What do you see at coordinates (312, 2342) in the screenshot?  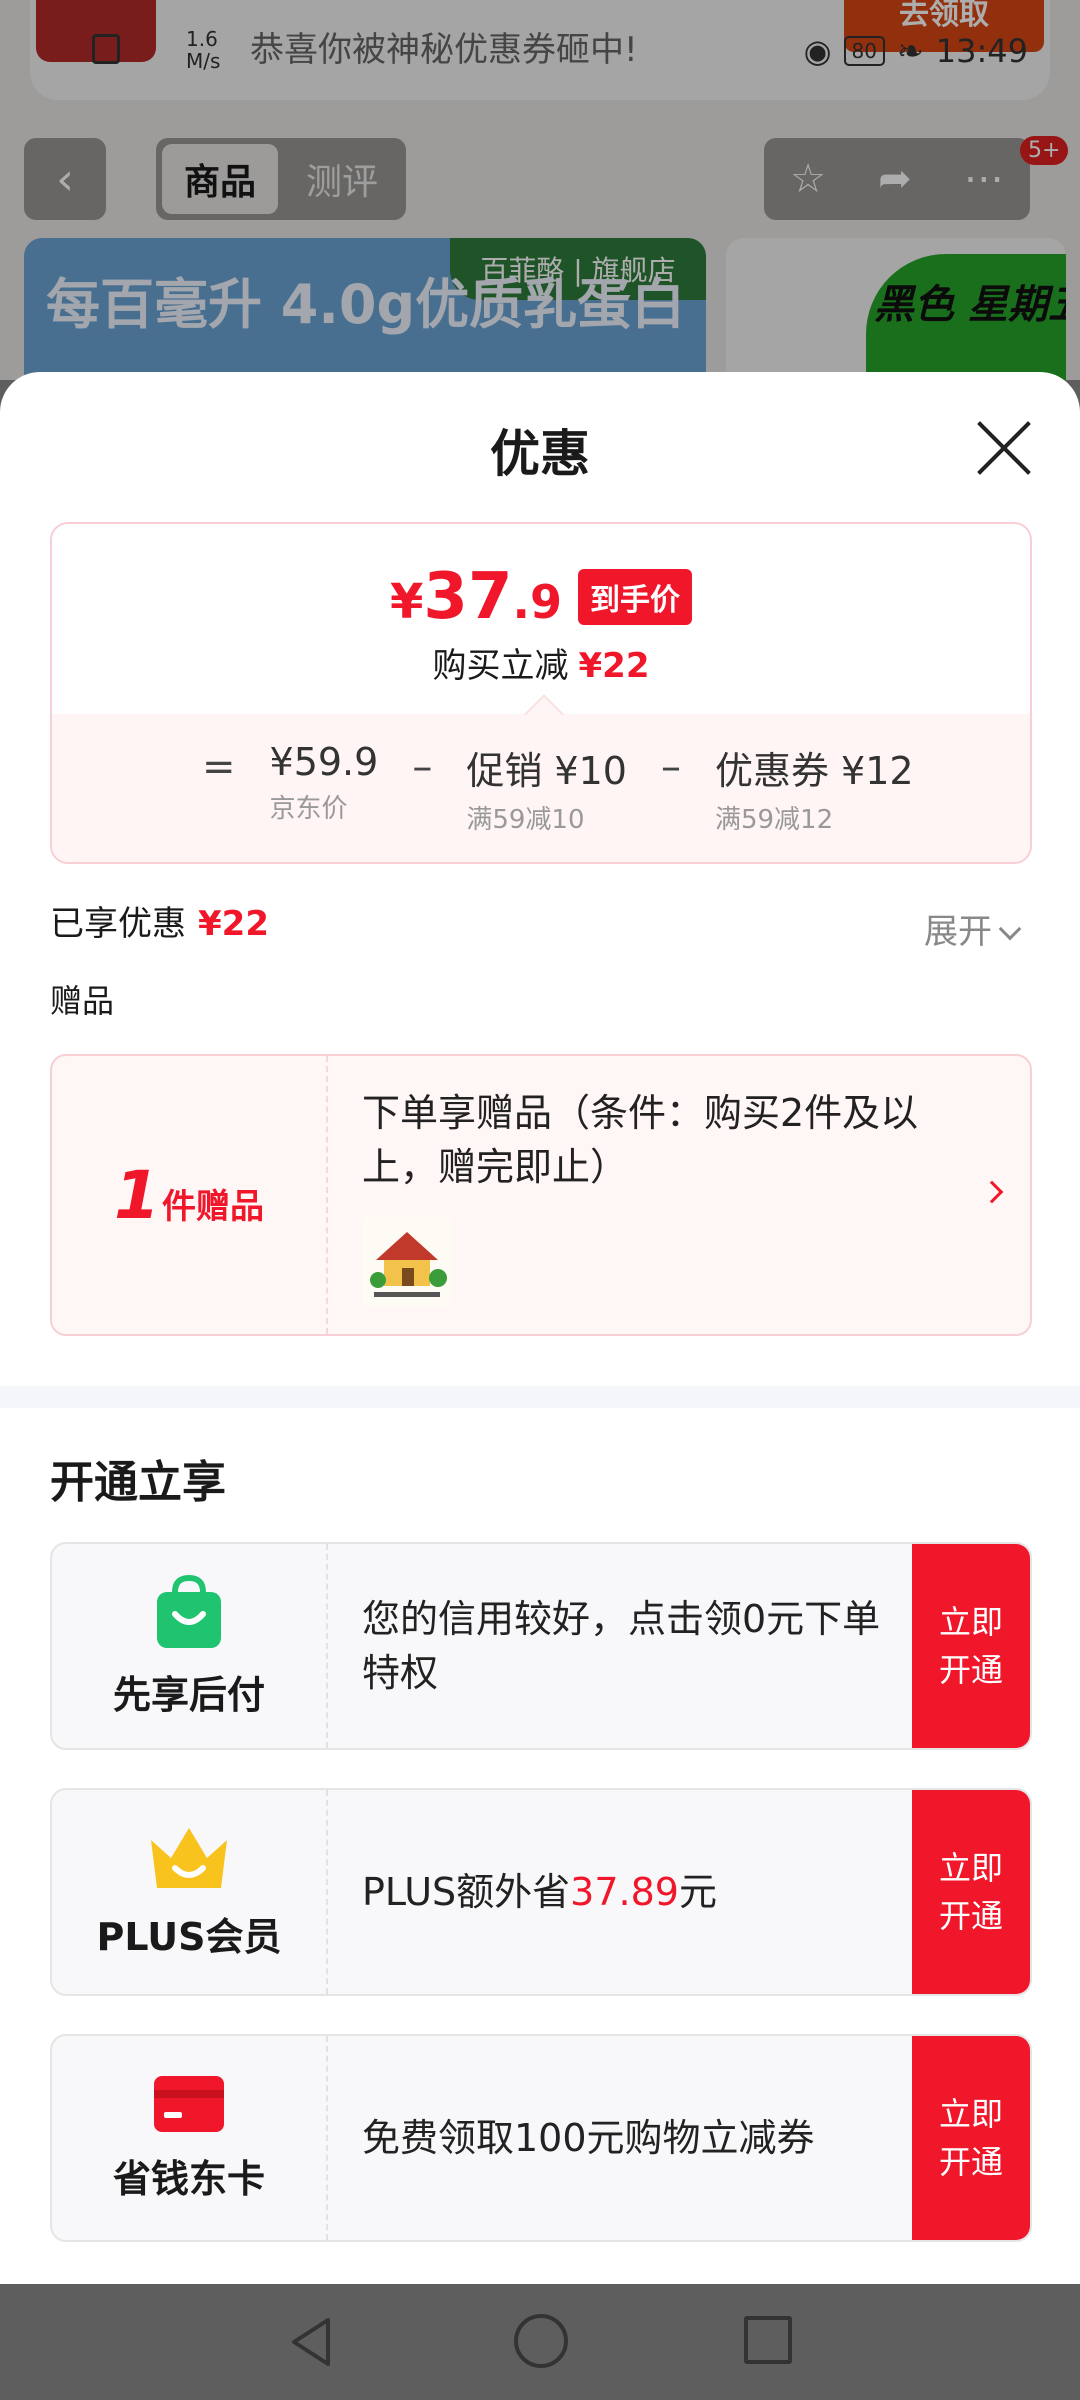 I see `nav-back-icon` at bounding box center [312, 2342].